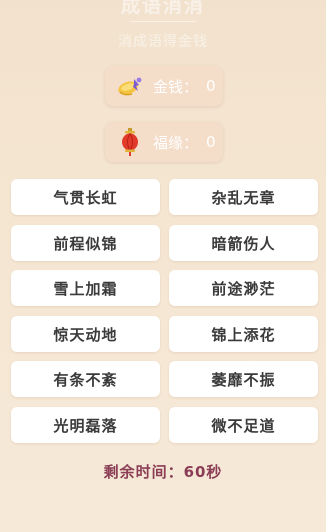 The width and height of the screenshot is (326, 532). I want to click on time-remaining: 剩余时间：60秒, so click(163, 472).